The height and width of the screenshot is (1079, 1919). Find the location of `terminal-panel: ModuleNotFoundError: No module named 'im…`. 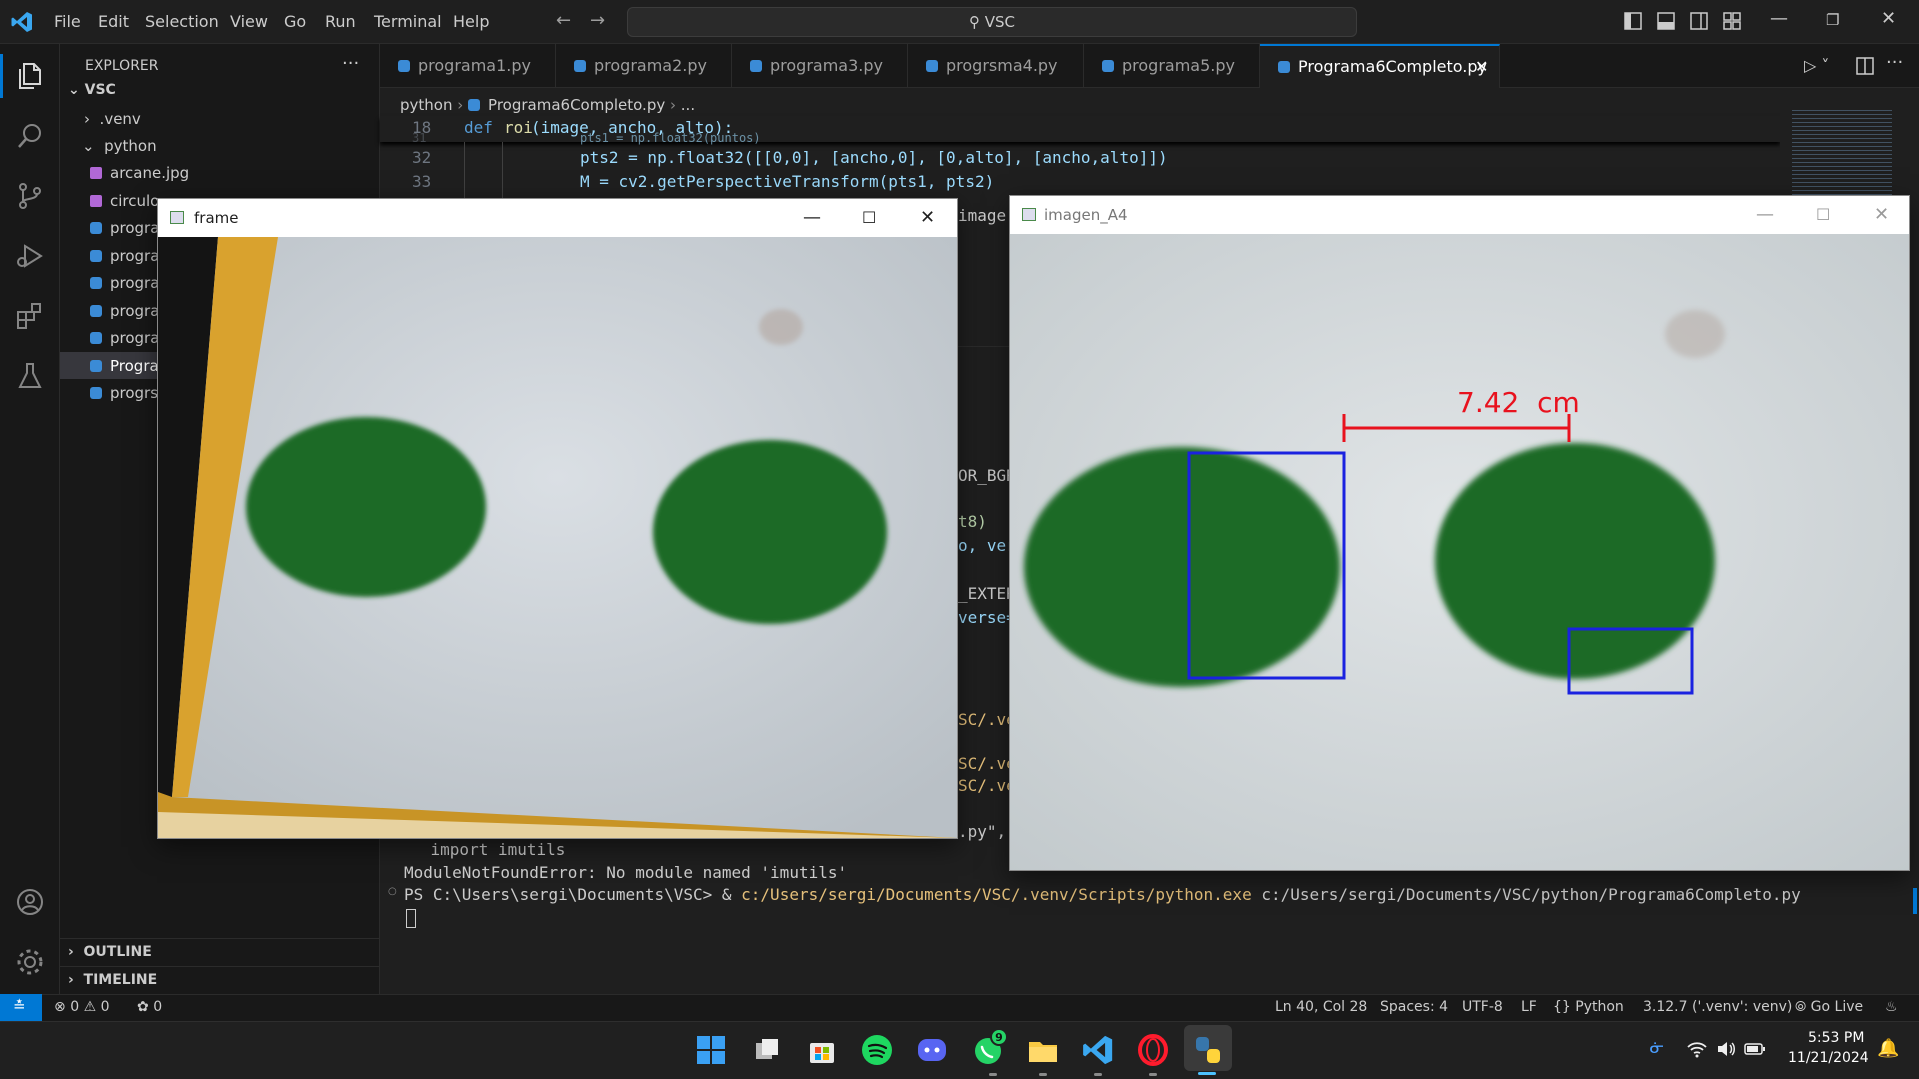

terminal-panel: ModuleNotFoundError: No module named 'im… is located at coordinates (1140, 927).